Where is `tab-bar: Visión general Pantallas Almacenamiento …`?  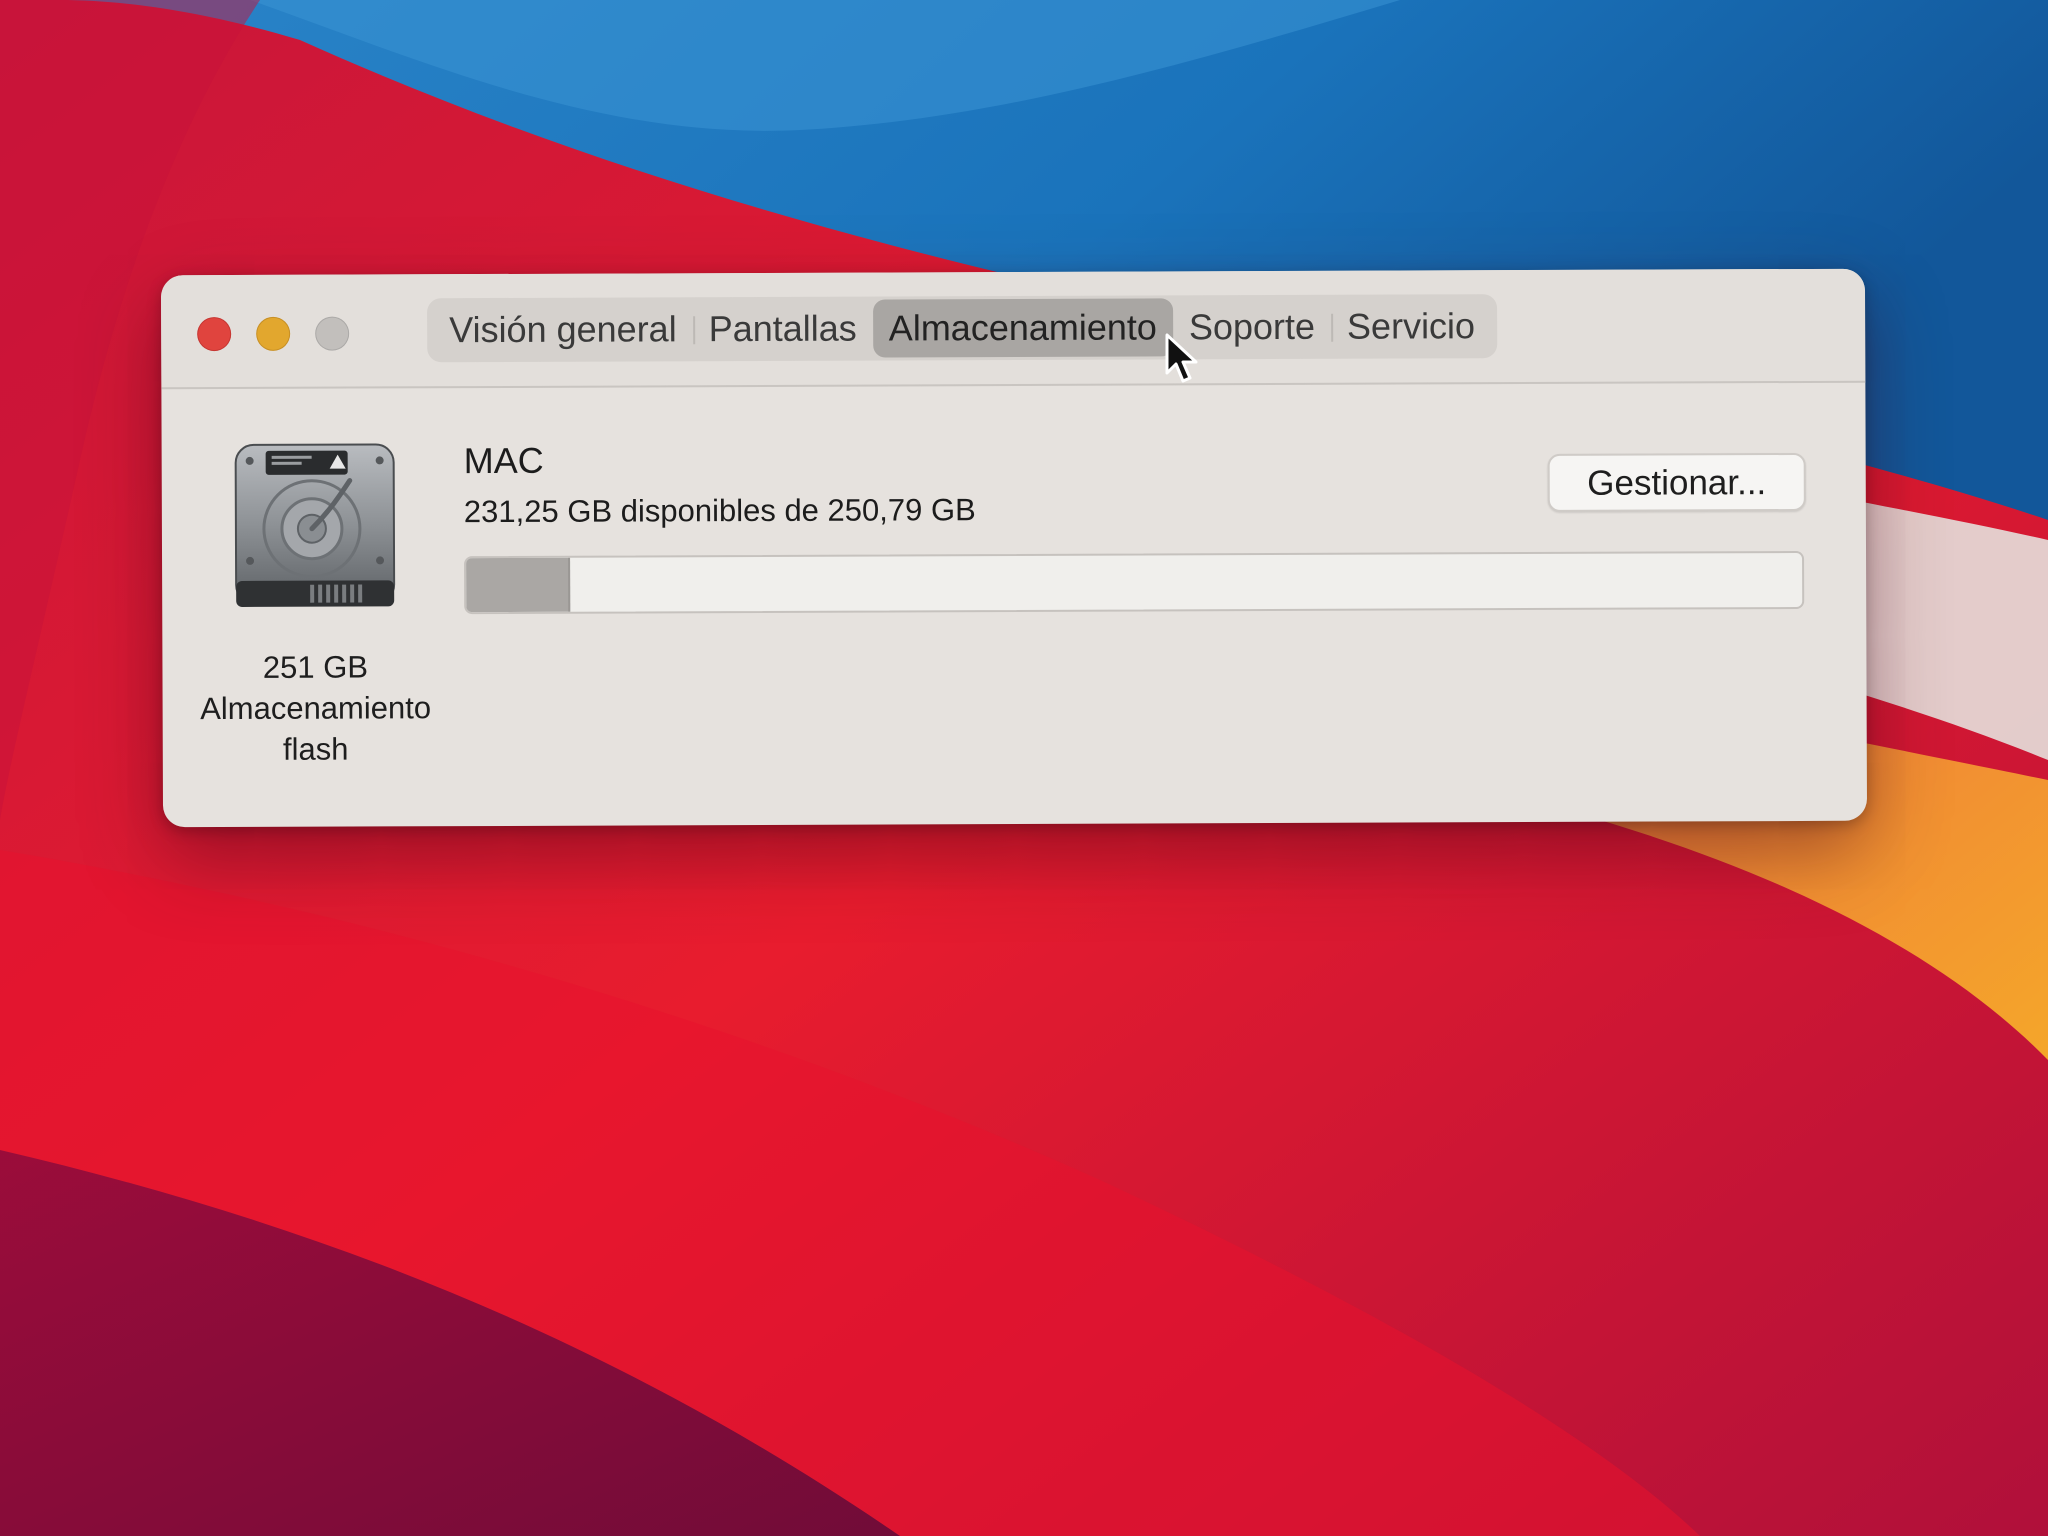 tab-bar: Visión general Pantallas Almacenamiento … is located at coordinates (962, 328).